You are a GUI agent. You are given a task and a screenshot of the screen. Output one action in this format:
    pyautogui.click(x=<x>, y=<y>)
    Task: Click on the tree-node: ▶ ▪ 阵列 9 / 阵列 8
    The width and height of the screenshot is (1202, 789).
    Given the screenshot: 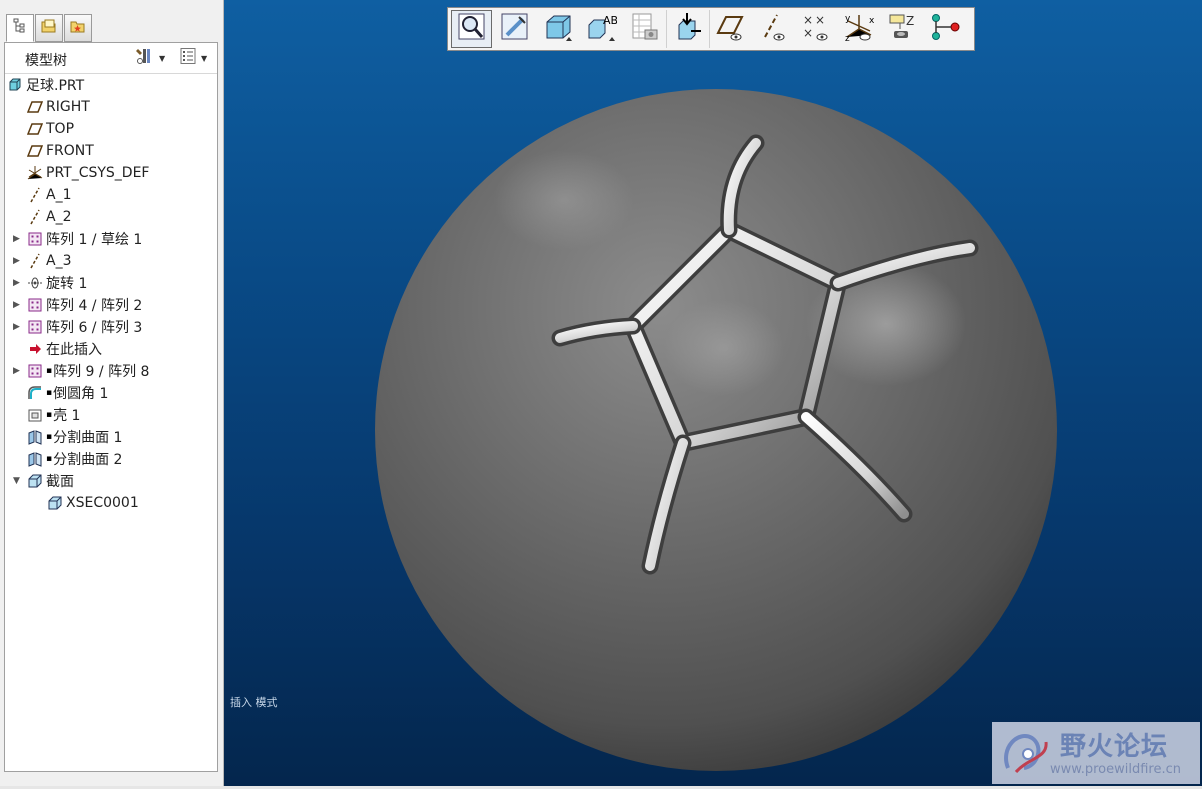 What is the action you would take?
    pyautogui.click(x=81, y=371)
    